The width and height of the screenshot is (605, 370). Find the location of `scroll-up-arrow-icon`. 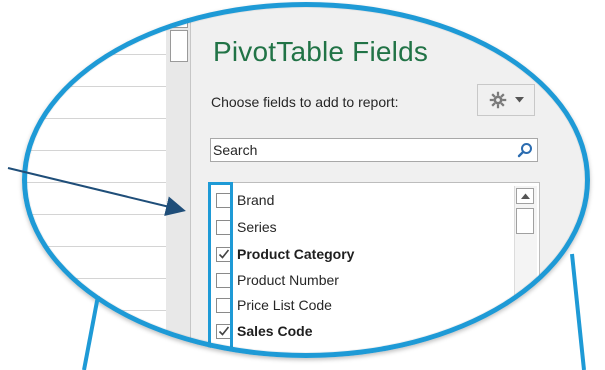

scroll-up-arrow-icon is located at coordinates (525, 196).